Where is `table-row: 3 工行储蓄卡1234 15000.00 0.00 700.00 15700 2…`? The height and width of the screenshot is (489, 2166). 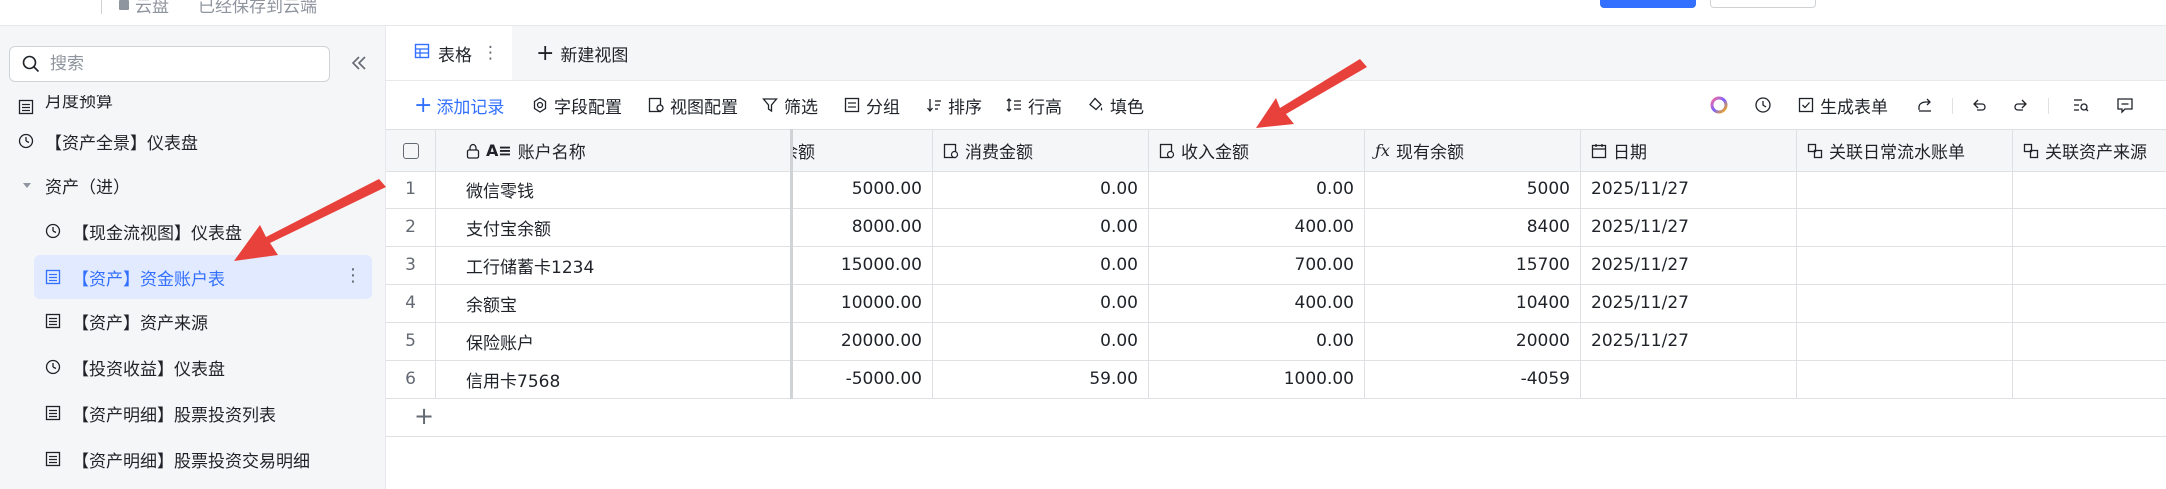 table-row: 3 工行储蓄卡1234 15000.00 0.00 700.00 15700 2… is located at coordinates (1276, 265).